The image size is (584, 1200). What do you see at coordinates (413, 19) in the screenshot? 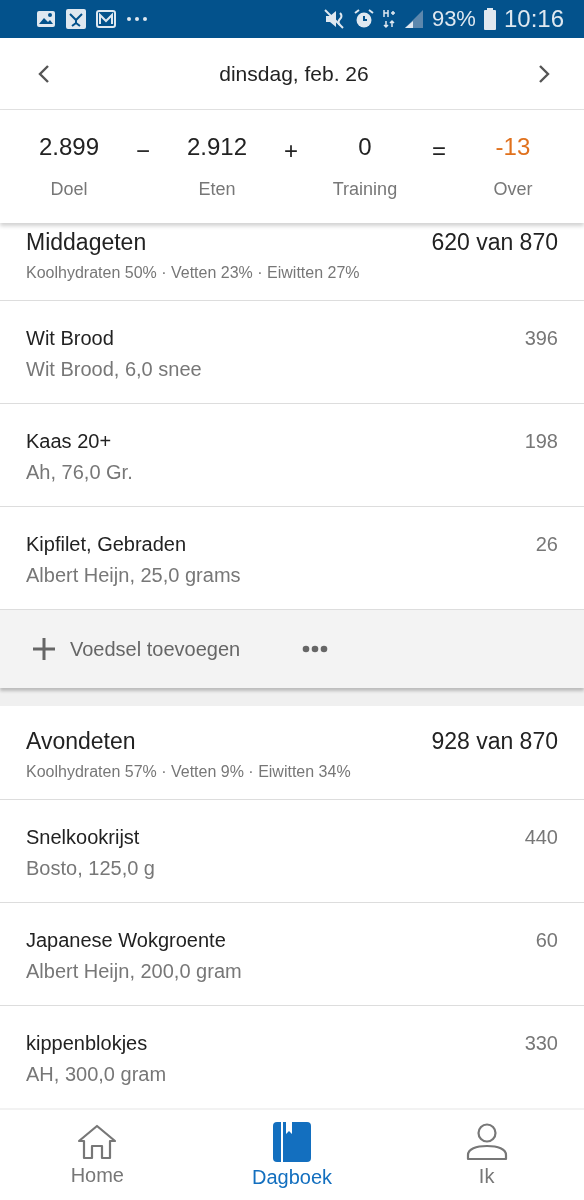
I see `signal-icon` at bounding box center [413, 19].